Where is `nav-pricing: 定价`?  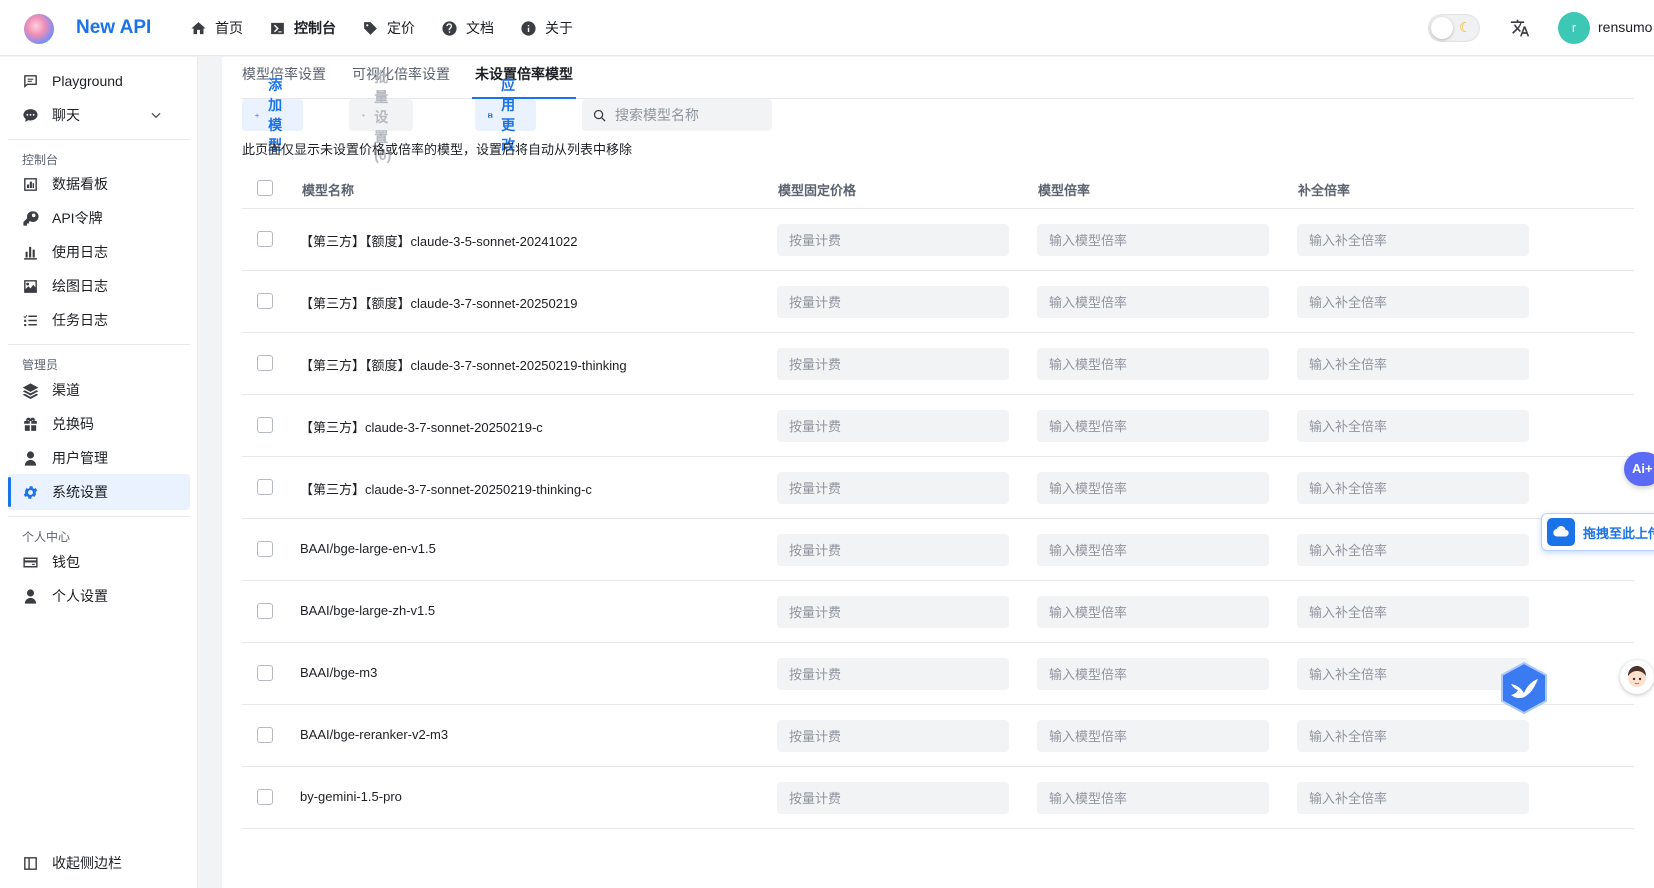 nav-pricing: 定价 is located at coordinates (388, 28).